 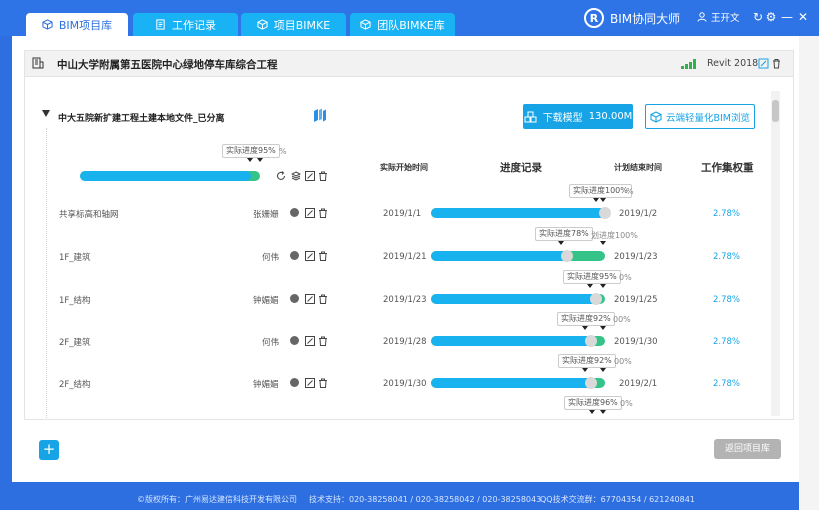 I want to click on row-name: 1F_建筑, so click(x=75, y=257).